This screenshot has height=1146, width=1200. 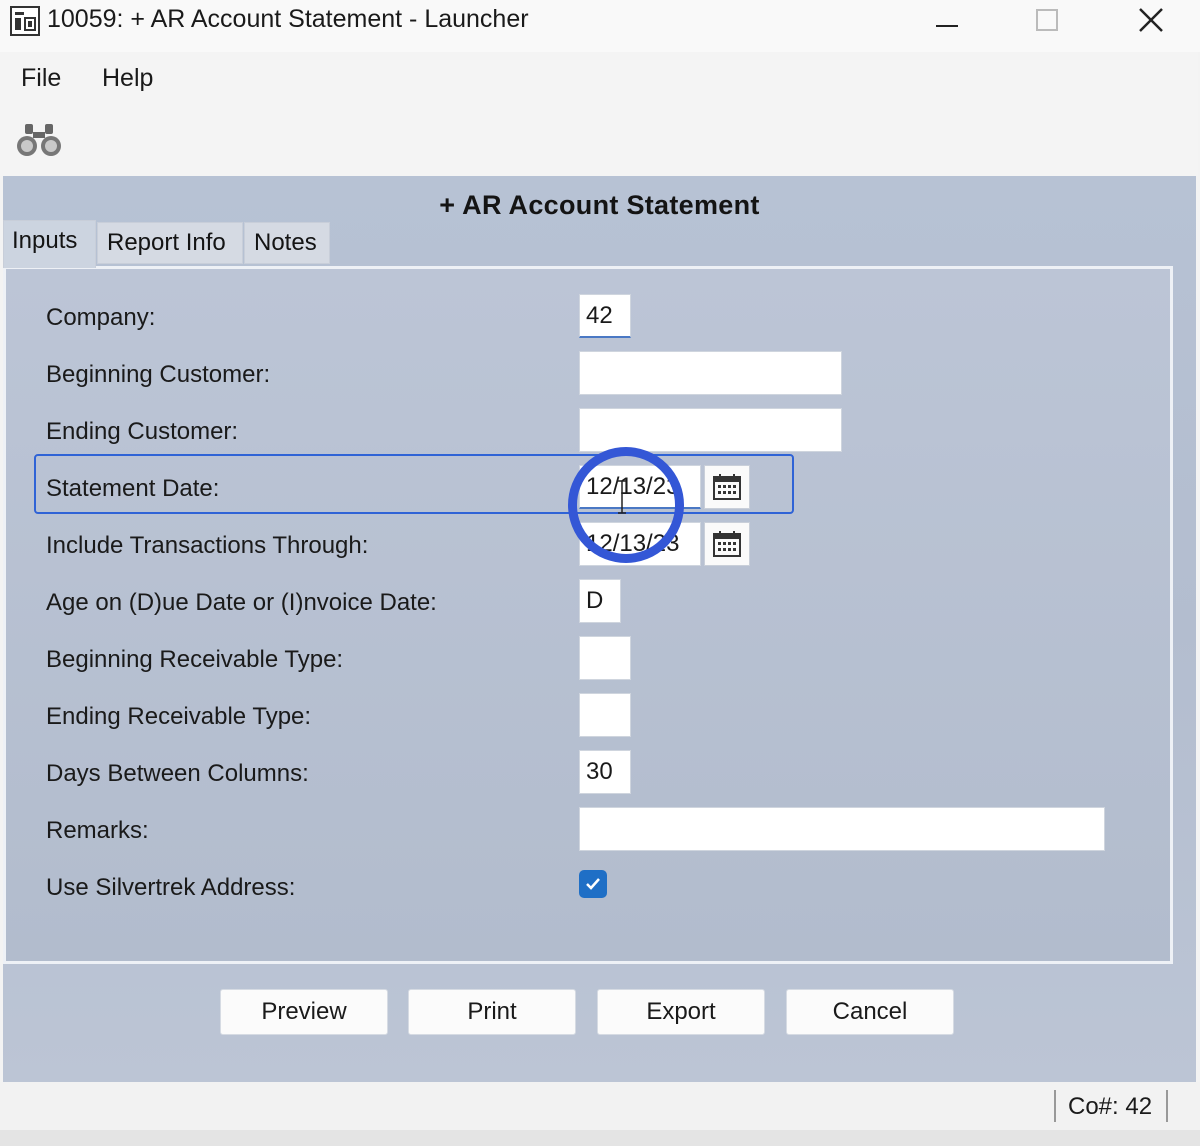 What do you see at coordinates (127, 78) in the screenshot?
I see `menu-help: Help` at bounding box center [127, 78].